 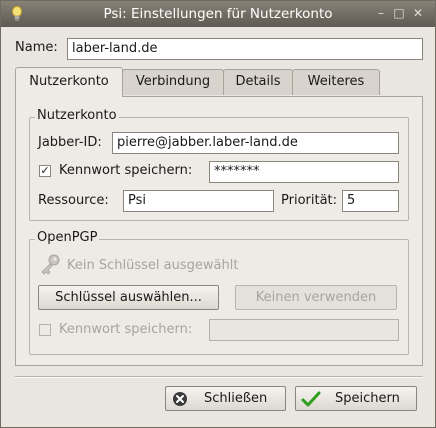 I want to click on no-key-selected-text: Kein Schlüssel ausgewählt, so click(x=153, y=265).